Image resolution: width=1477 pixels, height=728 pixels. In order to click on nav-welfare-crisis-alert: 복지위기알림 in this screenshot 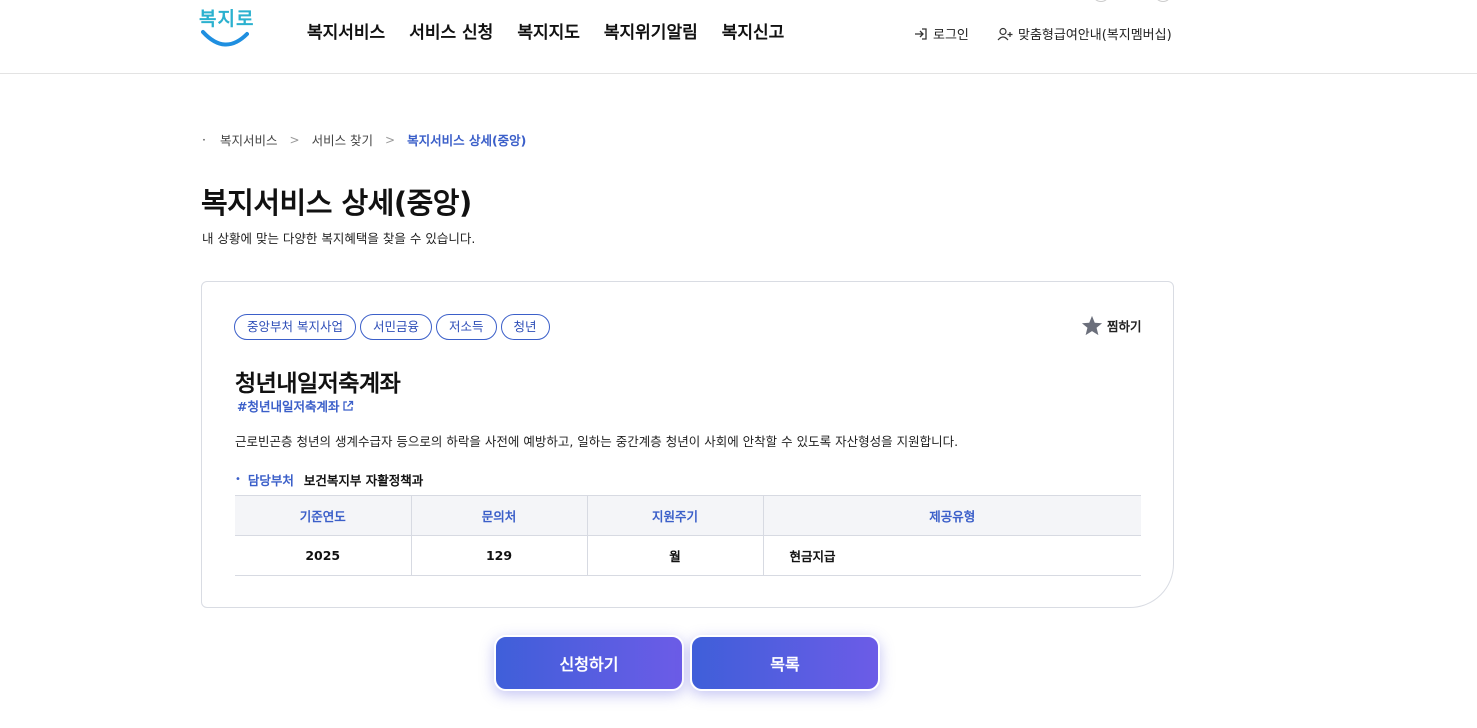, I will do `click(651, 30)`.